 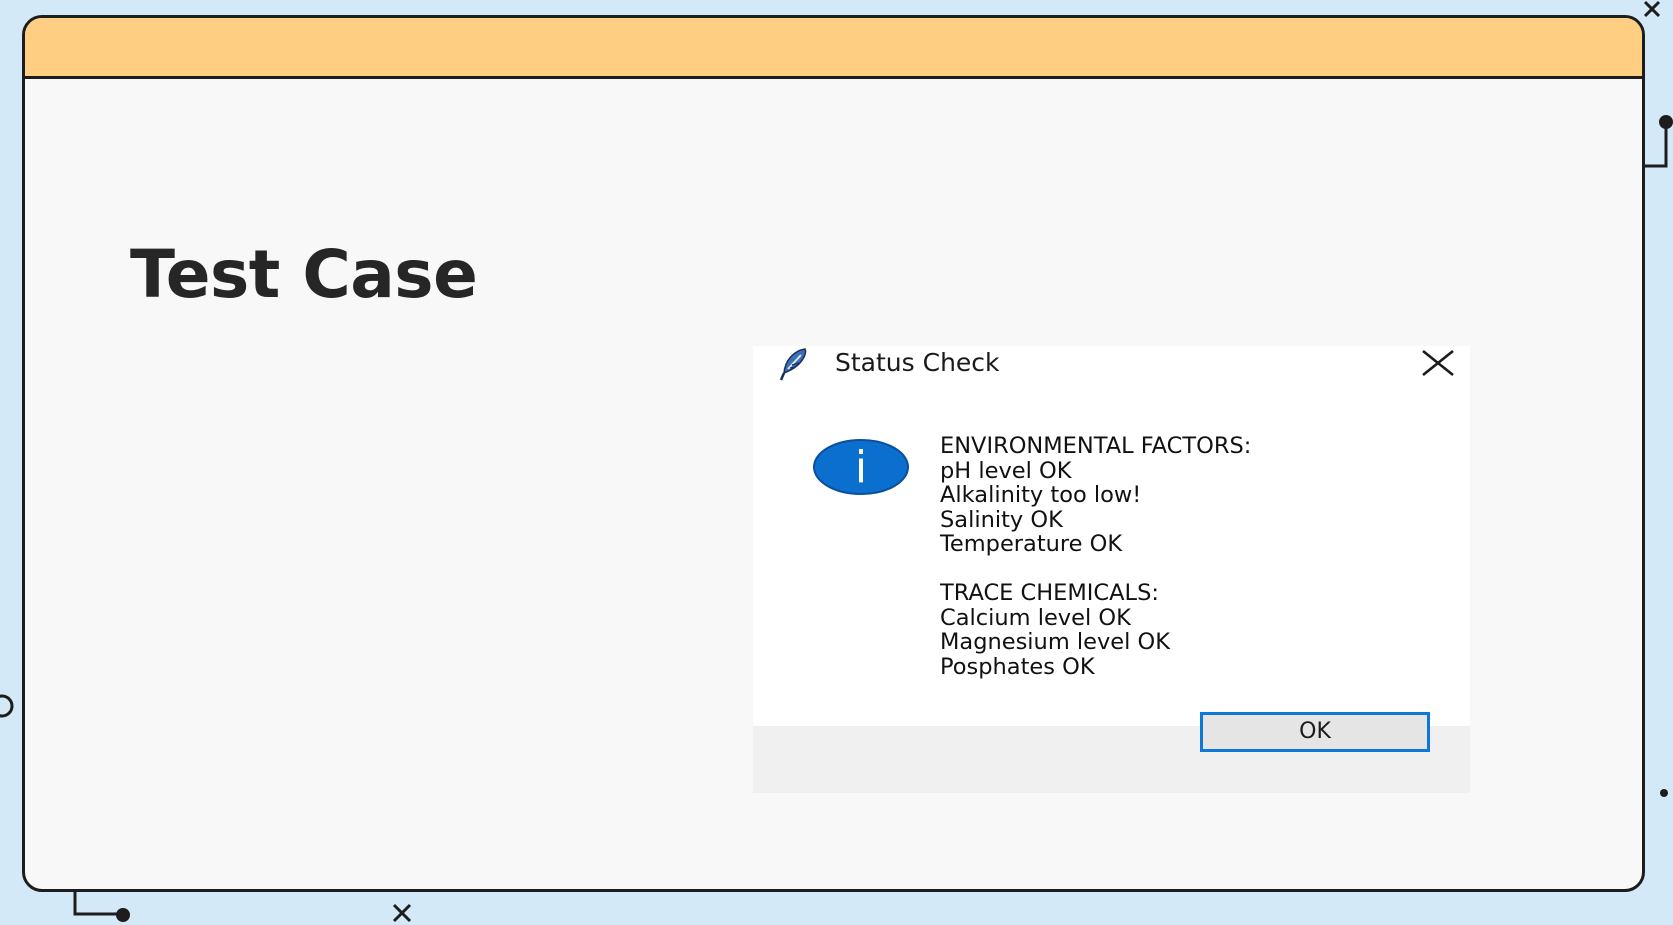 I want to click on left-circle-decoration, so click(x=7, y=706).